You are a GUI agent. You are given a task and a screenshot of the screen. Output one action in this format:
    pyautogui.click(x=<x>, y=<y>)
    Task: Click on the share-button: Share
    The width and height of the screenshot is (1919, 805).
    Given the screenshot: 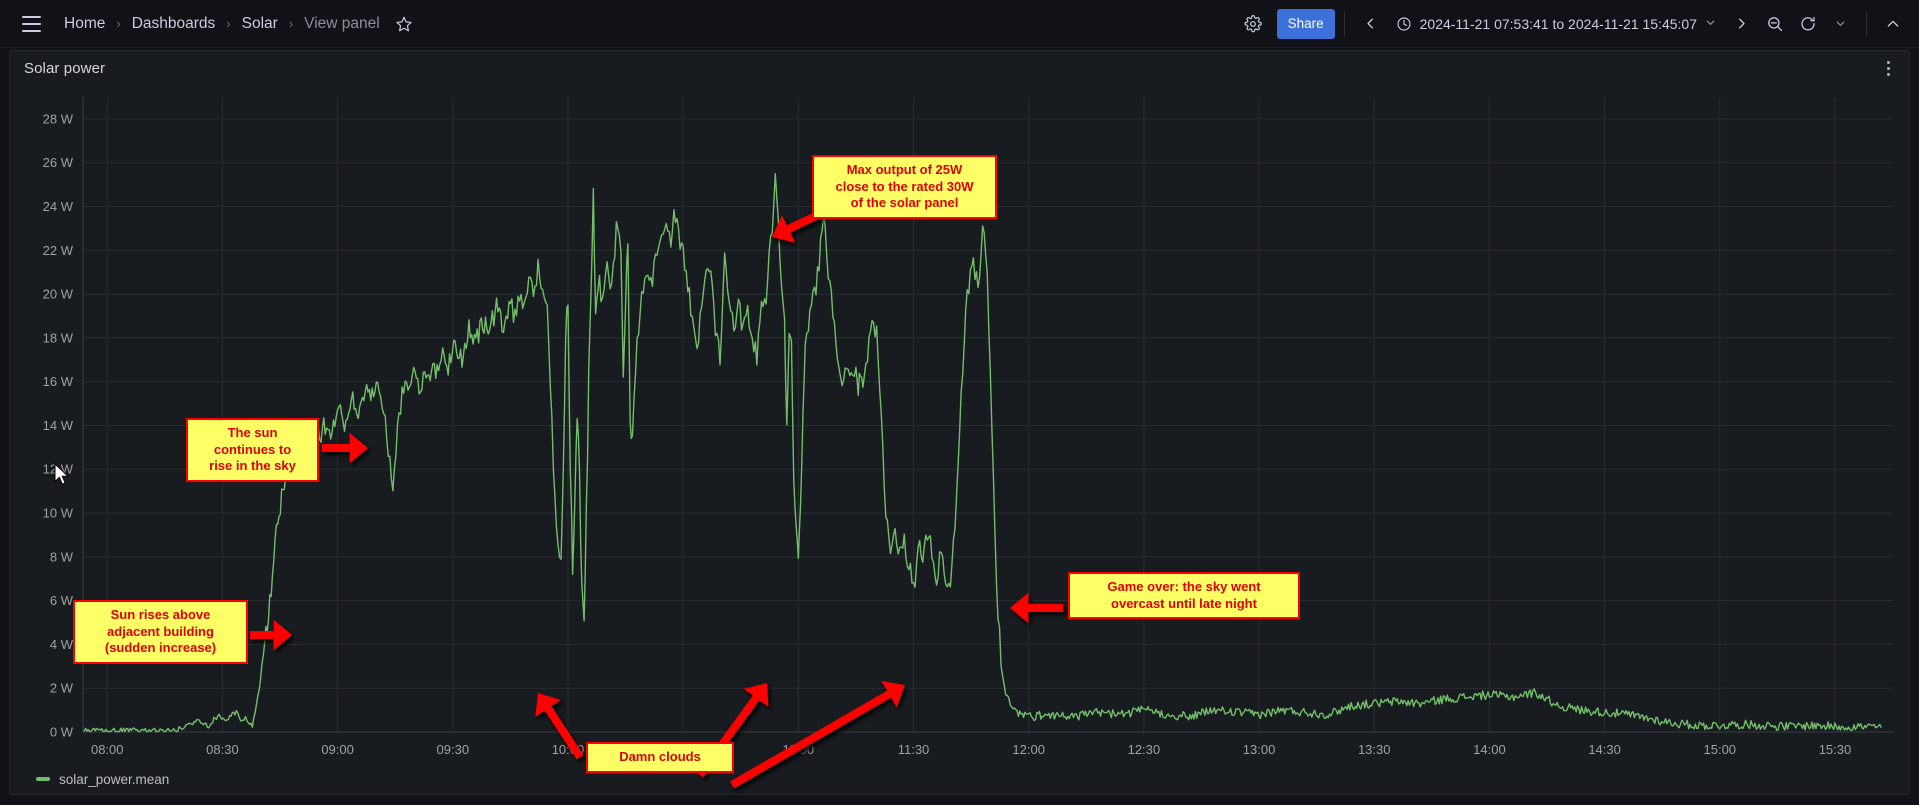 What is the action you would take?
    pyautogui.click(x=1305, y=23)
    